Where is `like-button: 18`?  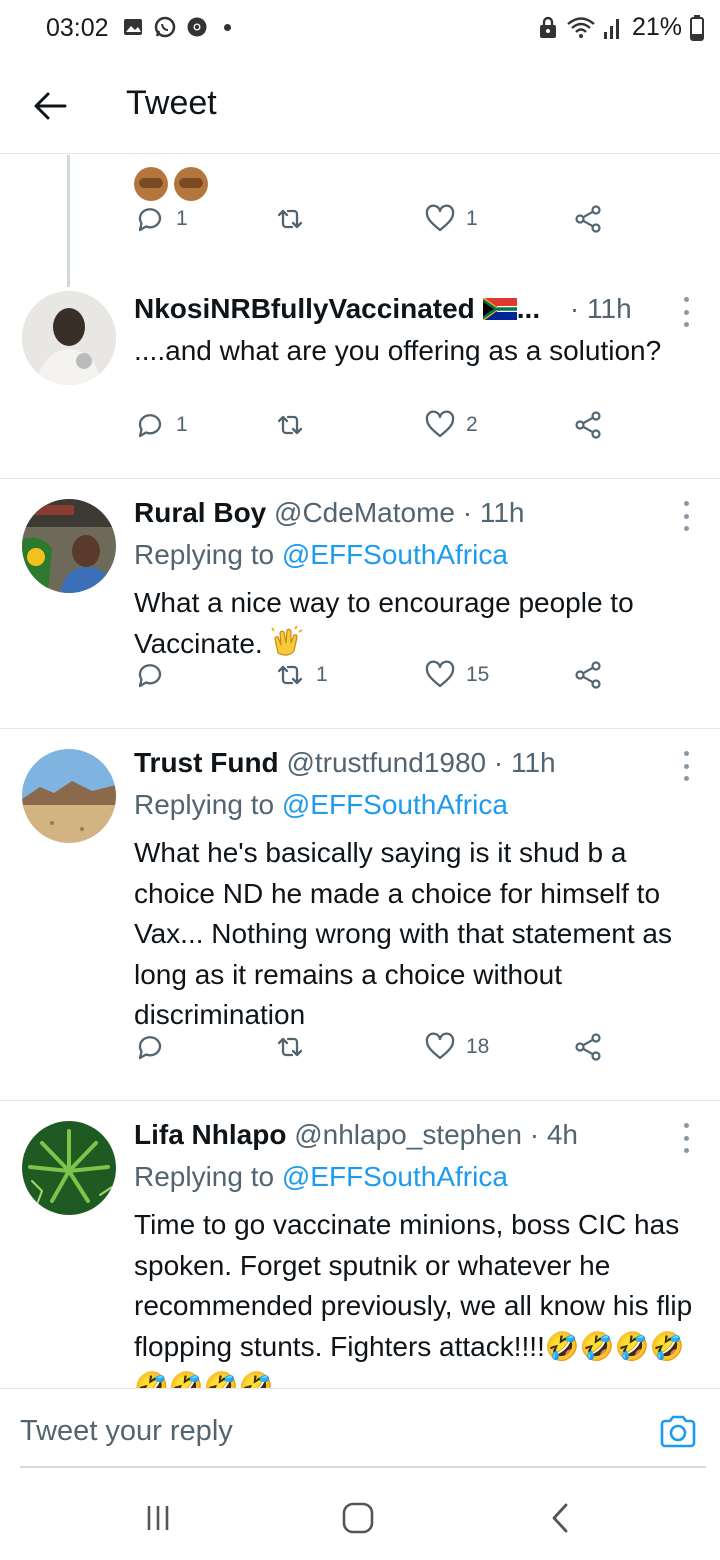 like-button: 18 is located at coordinates (456, 1047).